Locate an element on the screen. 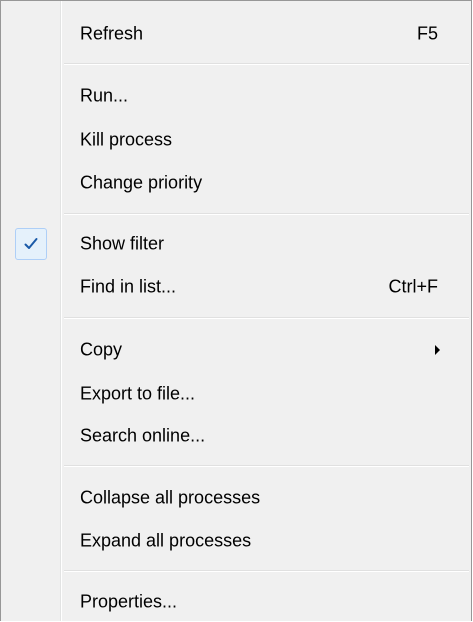 This screenshot has height=622, width=473. chevron-right-icon is located at coordinates (437, 350).